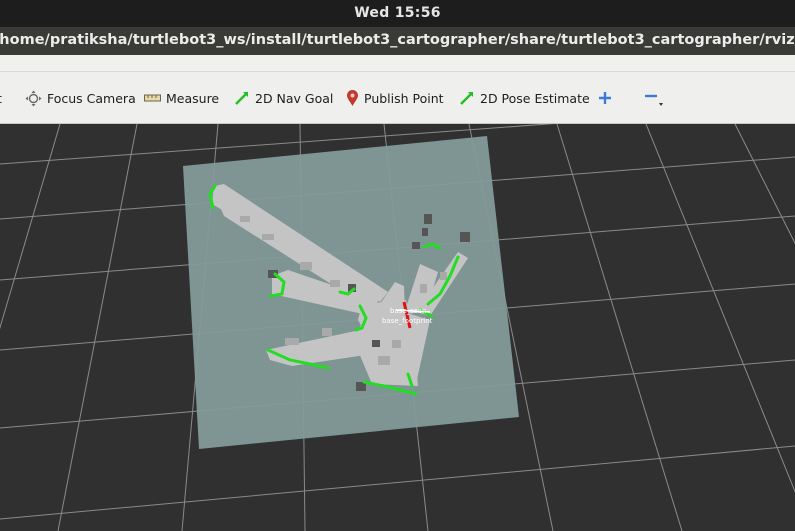 Image resolution: width=795 pixels, height=531 pixels. Describe the element at coordinates (33, 98) in the screenshot. I see `crosshair-icon` at that location.